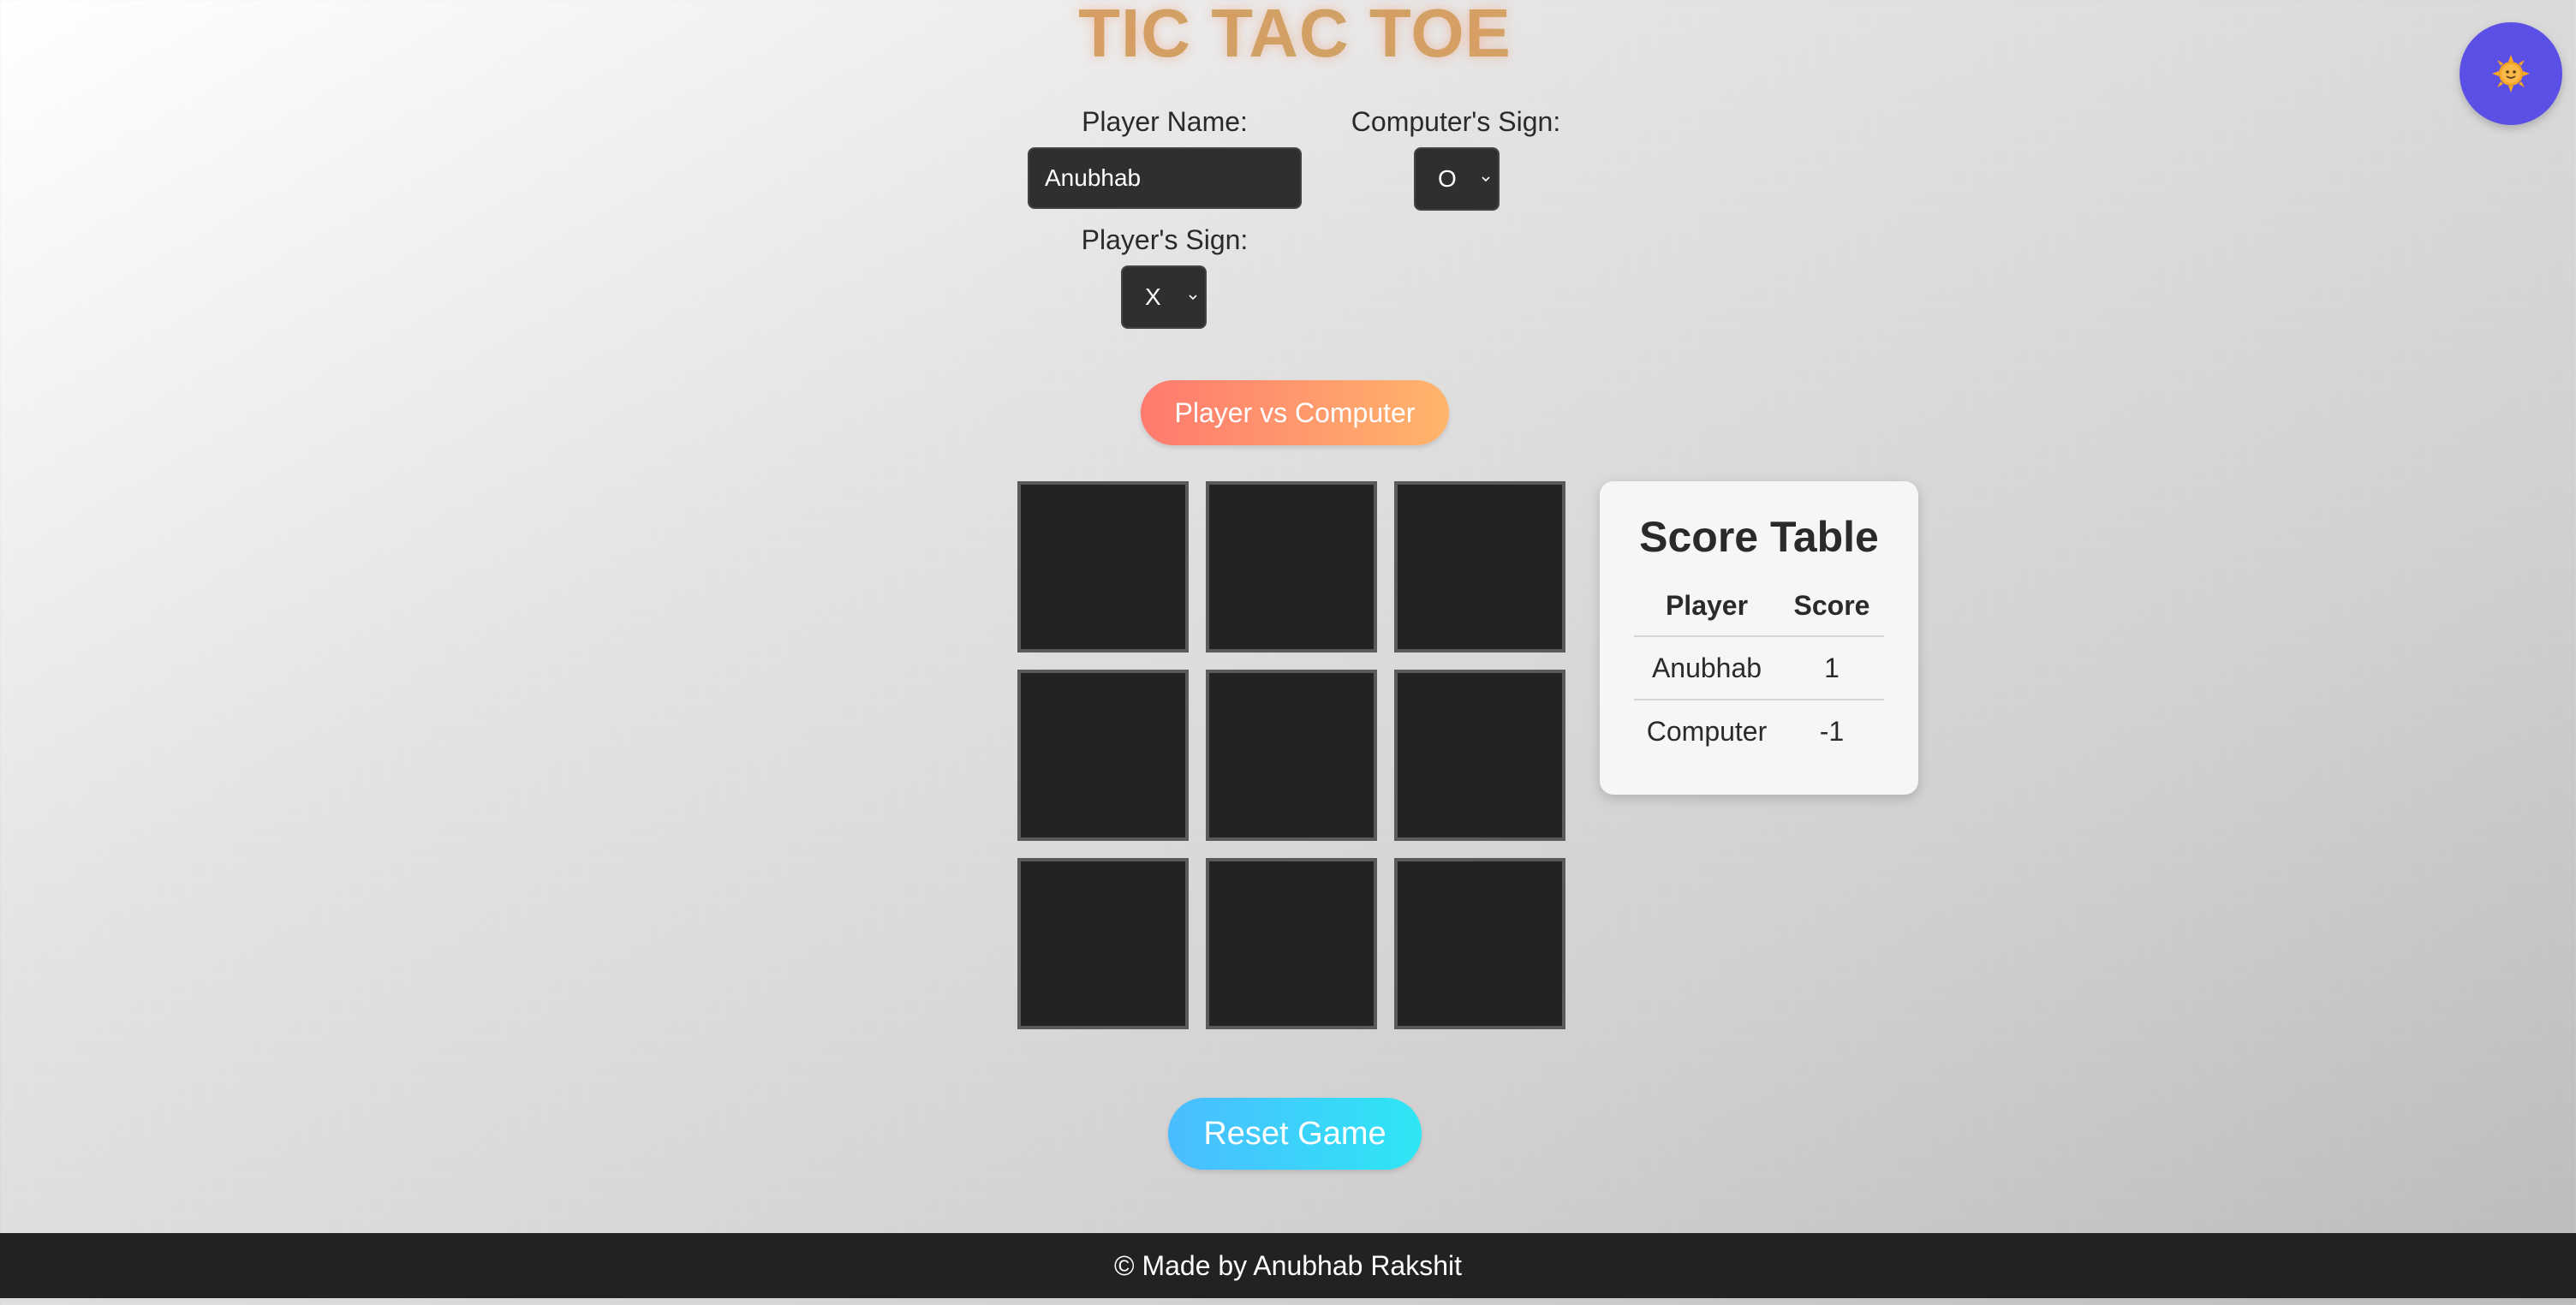 The image size is (2576, 1305). What do you see at coordinates (1832, 667) in the screenshot?
I see `row-score: 1` at bounding box center [1832, 667].